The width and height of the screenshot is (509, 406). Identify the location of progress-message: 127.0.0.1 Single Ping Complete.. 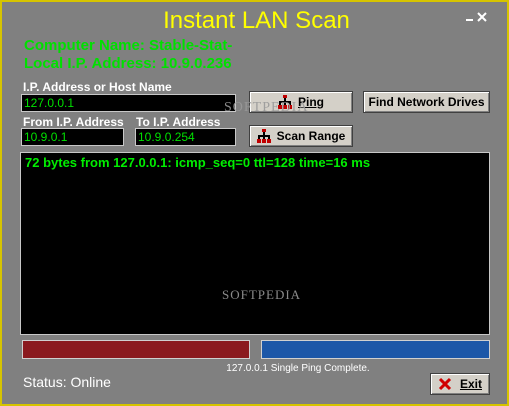
(298, 368).